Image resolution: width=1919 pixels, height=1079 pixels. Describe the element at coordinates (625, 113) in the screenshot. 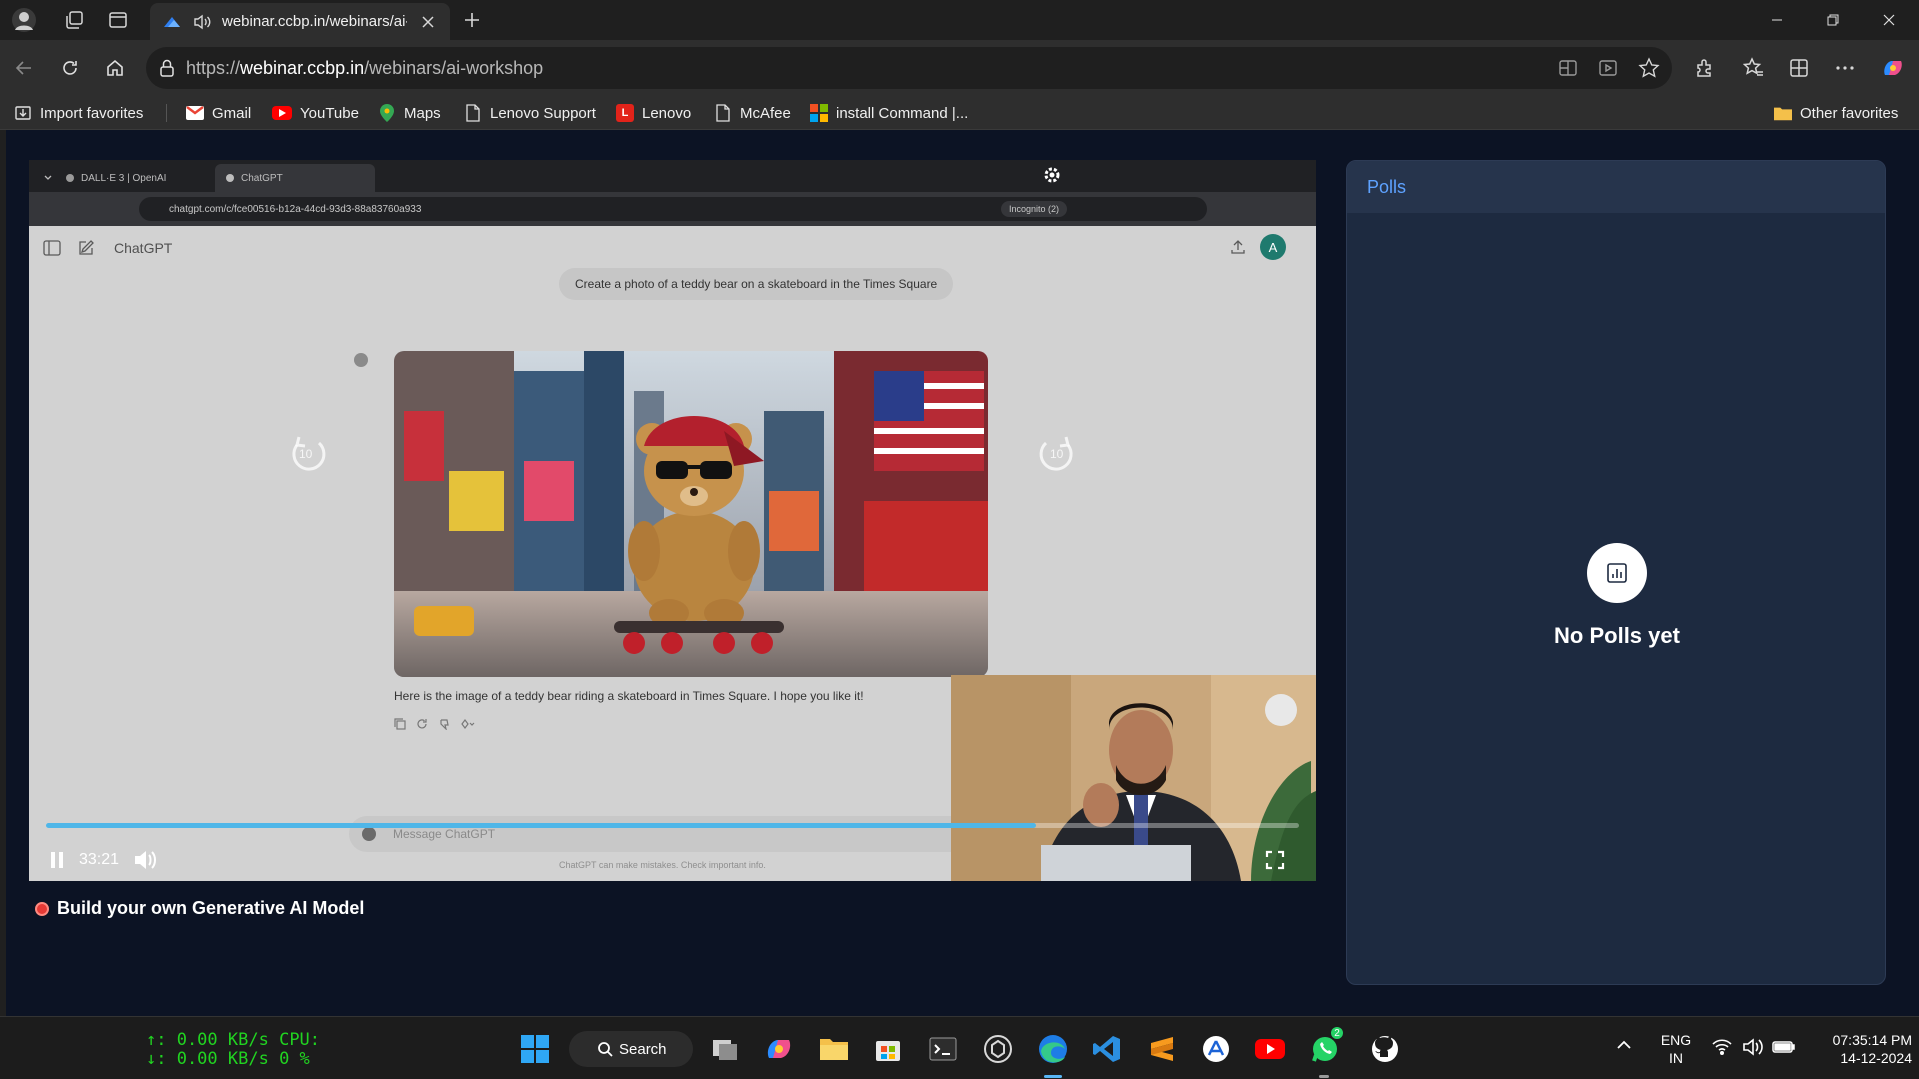

I see `lenovo-icon: L` at that location.